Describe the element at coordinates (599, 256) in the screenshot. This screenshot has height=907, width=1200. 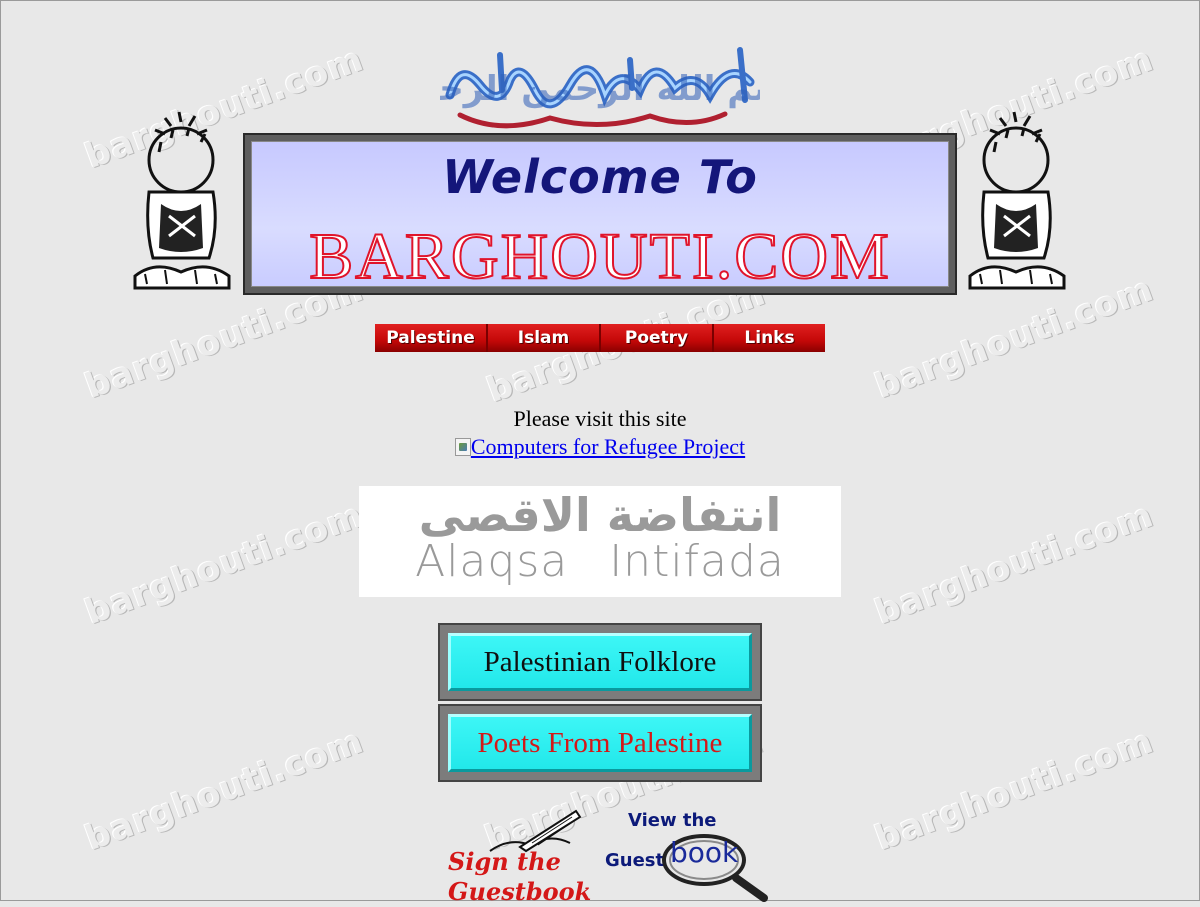
I see `site-title: BARGHOUTI.COM` at that location.